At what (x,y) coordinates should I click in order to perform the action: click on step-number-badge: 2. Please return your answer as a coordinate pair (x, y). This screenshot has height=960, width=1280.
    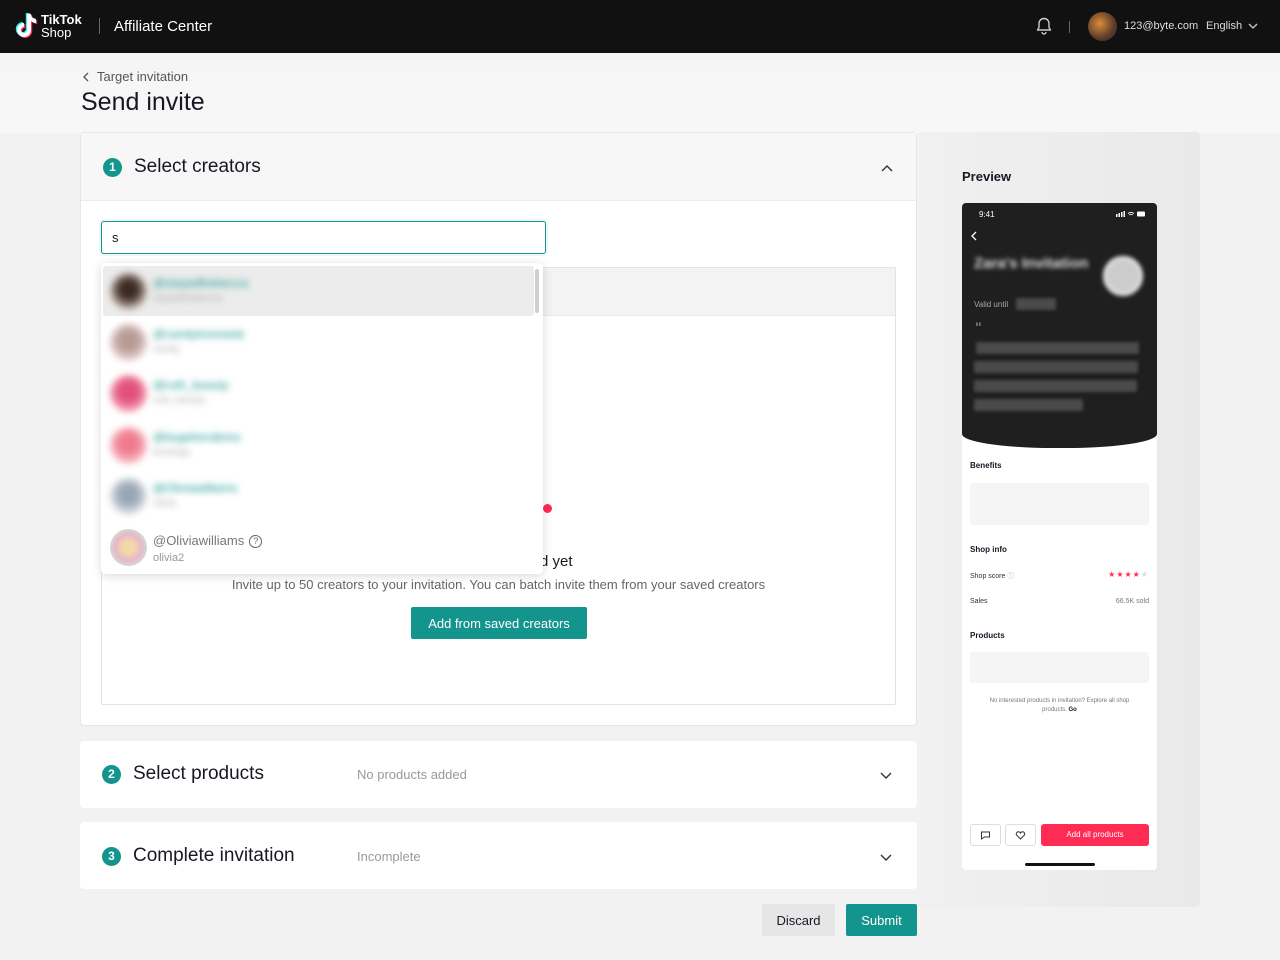
    Looking at the image, I should click on (111, 774).